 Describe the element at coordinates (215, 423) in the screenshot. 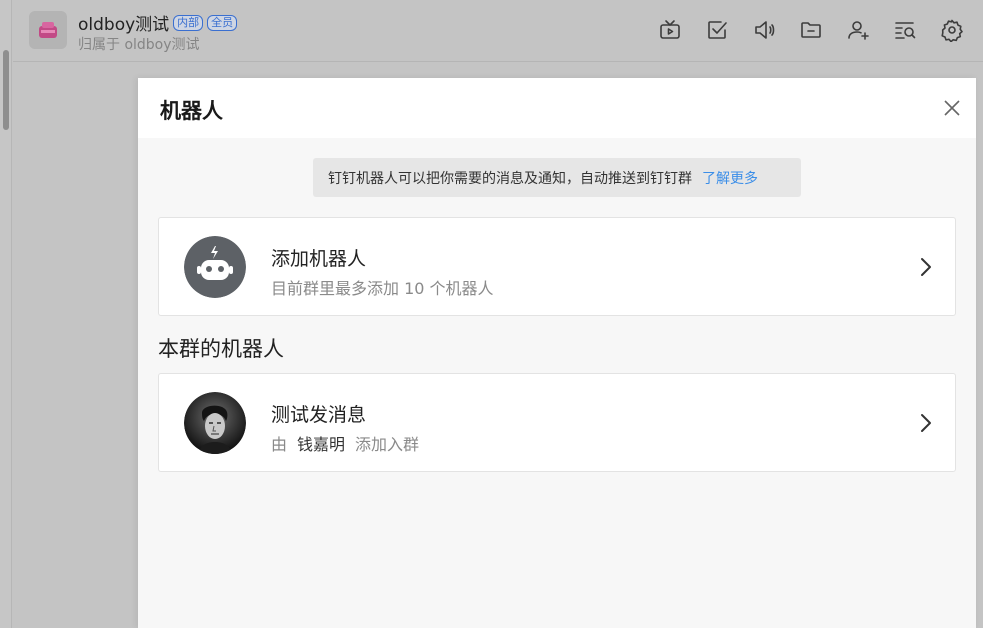

I see `robot-avatar` at that location.